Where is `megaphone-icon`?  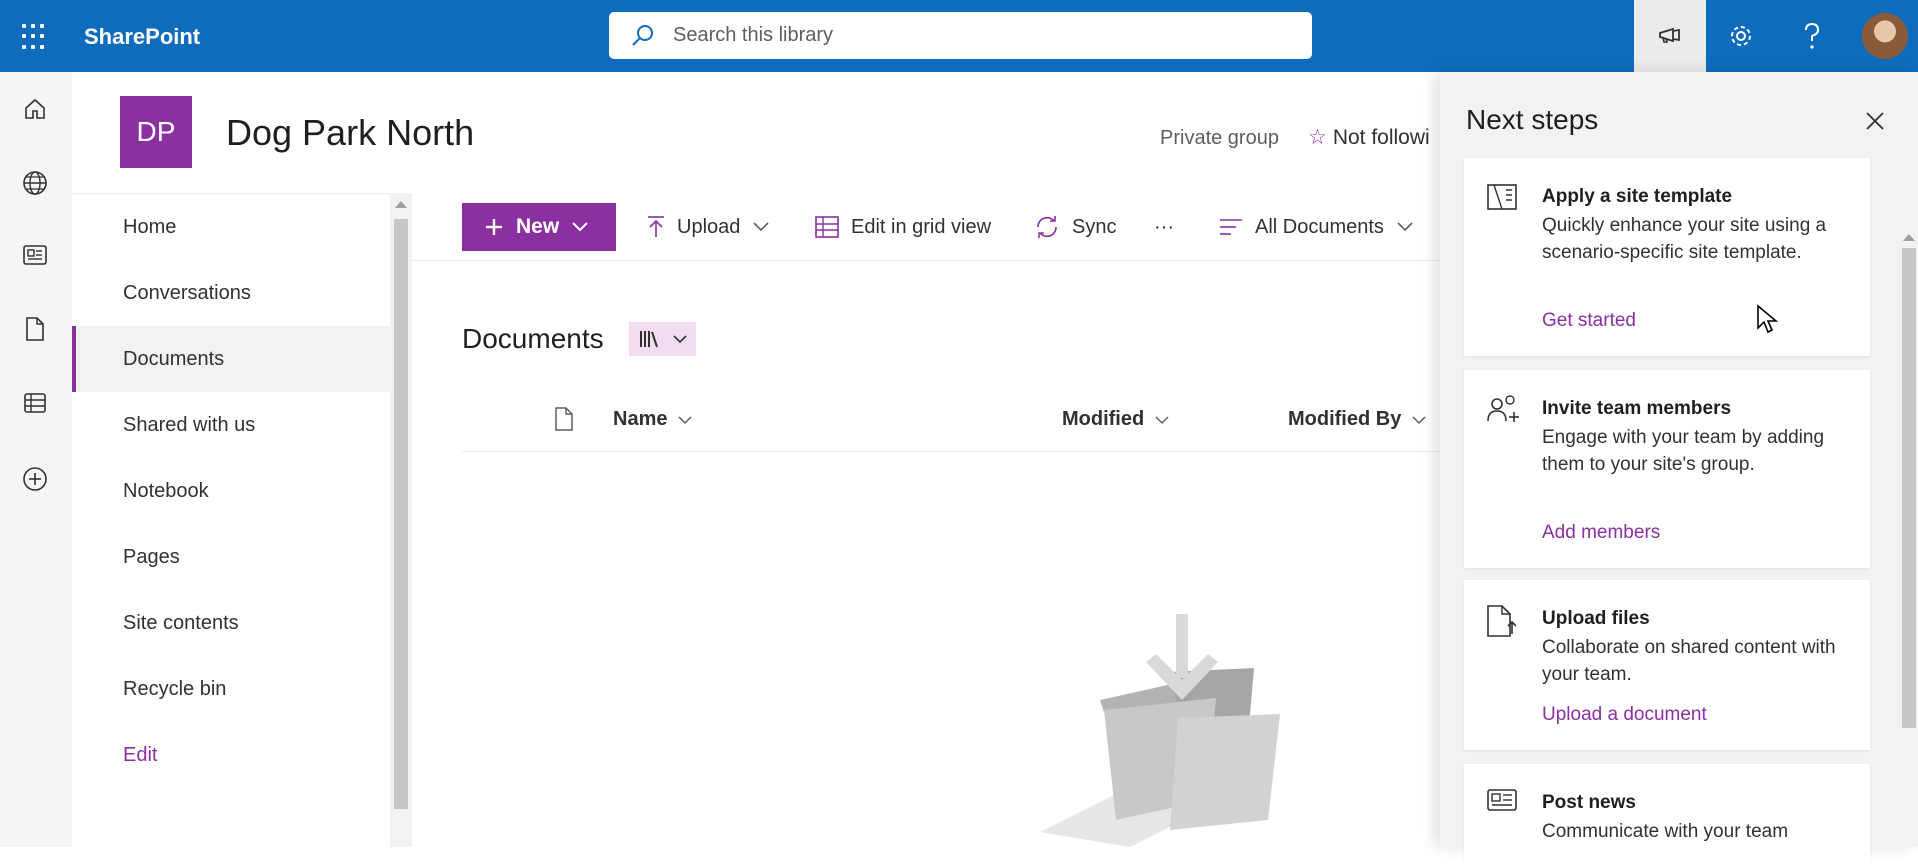
megaphone-icon is located at coordinates (1670, 36).